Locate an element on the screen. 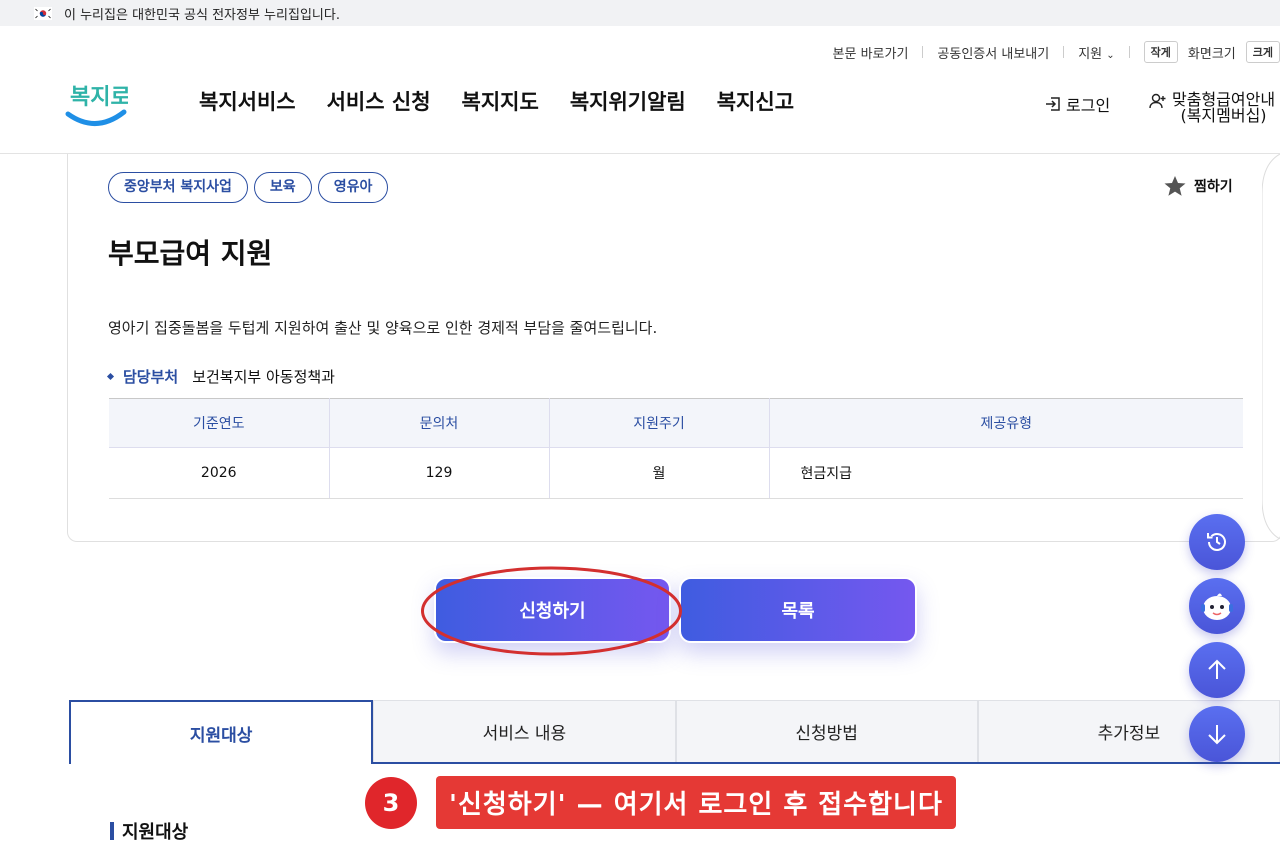 The image size is (1280, 860). star-icon is located at coordinates (1175, 186).